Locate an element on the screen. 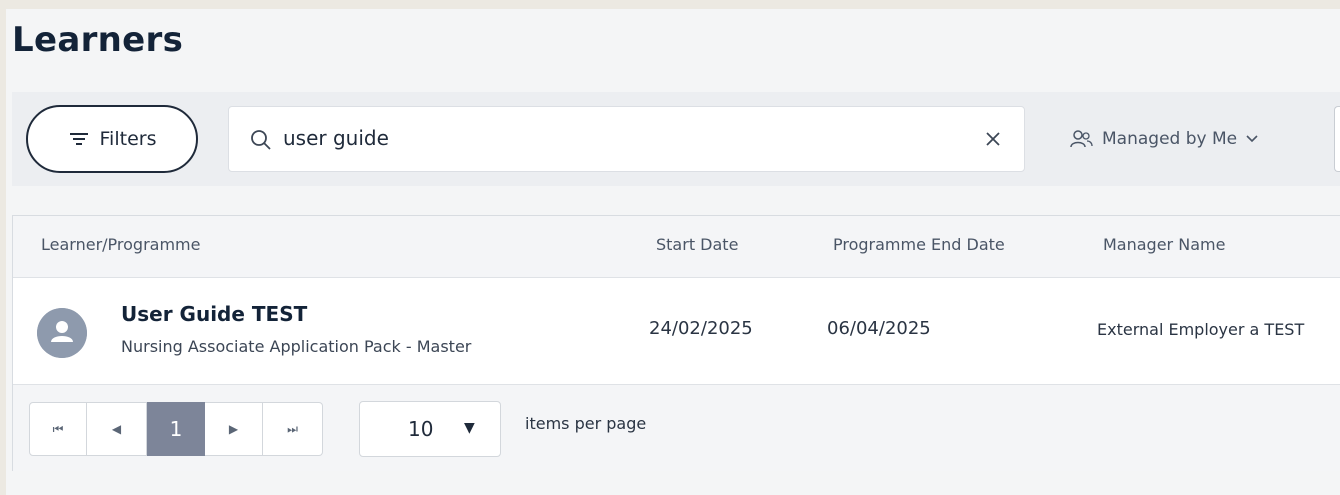 The width and height of the screenshot is (1340, 495). next-page-icon: ▶ is located at coordinates (233, 429).